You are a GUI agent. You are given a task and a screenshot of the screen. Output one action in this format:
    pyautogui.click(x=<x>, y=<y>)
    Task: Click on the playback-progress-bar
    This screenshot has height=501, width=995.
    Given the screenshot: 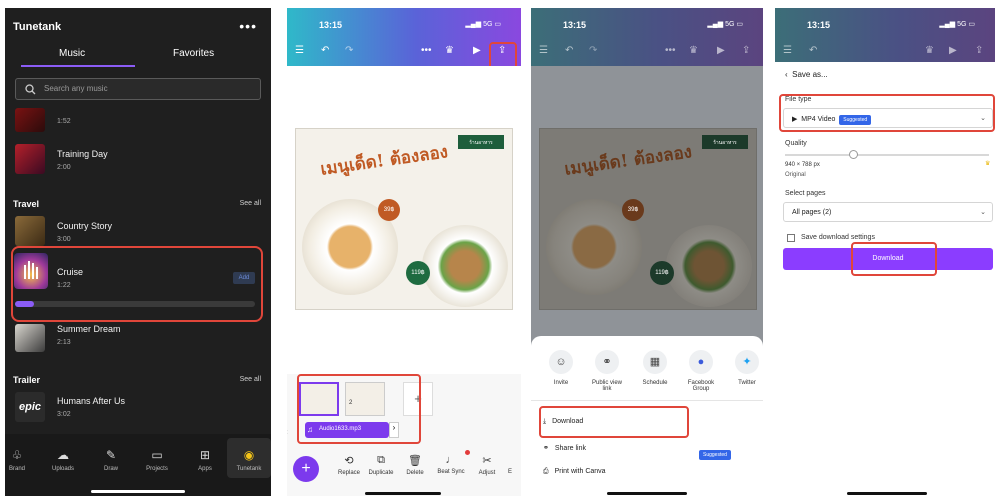 What is the action you would take?
    pyautogui.click(x=135, y=304)
    